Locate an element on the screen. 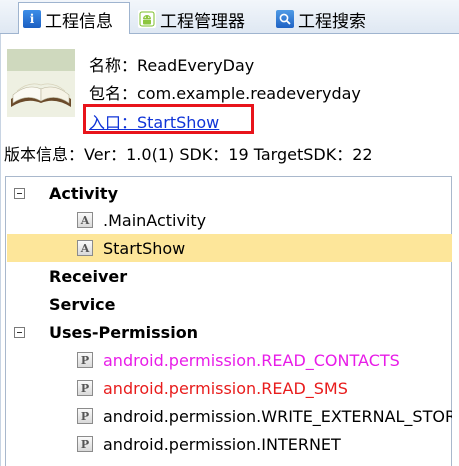 Image resolution: width=459 pixels, height=466 pixels. tree-node-uses-permission: Uses-Permission is located at coordinates (229, 332).